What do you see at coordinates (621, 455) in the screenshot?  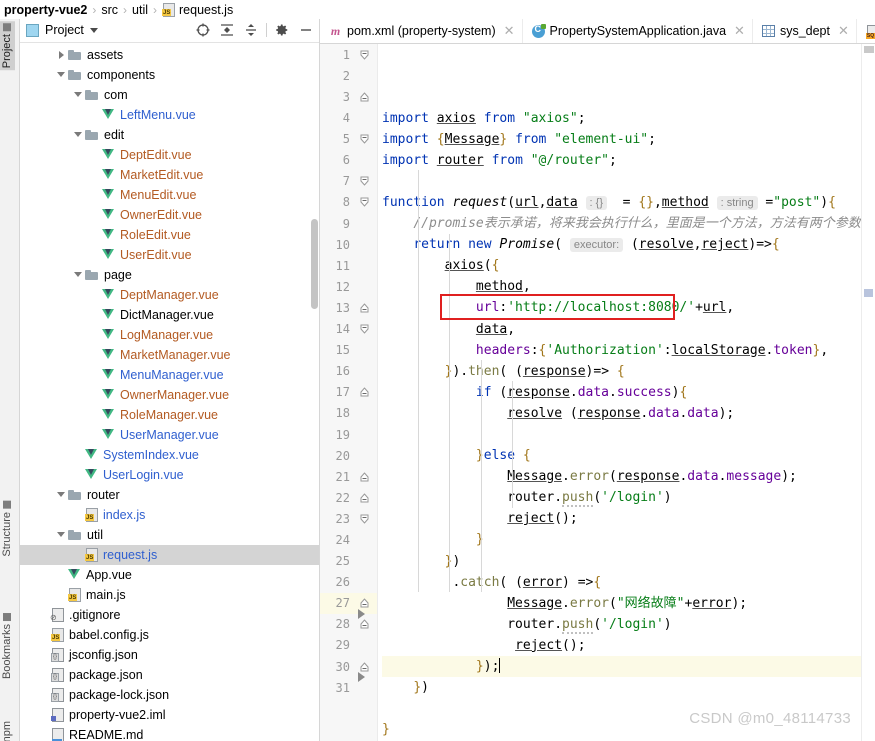 I see `code-line: }else {` at bounding box center [621, 455].